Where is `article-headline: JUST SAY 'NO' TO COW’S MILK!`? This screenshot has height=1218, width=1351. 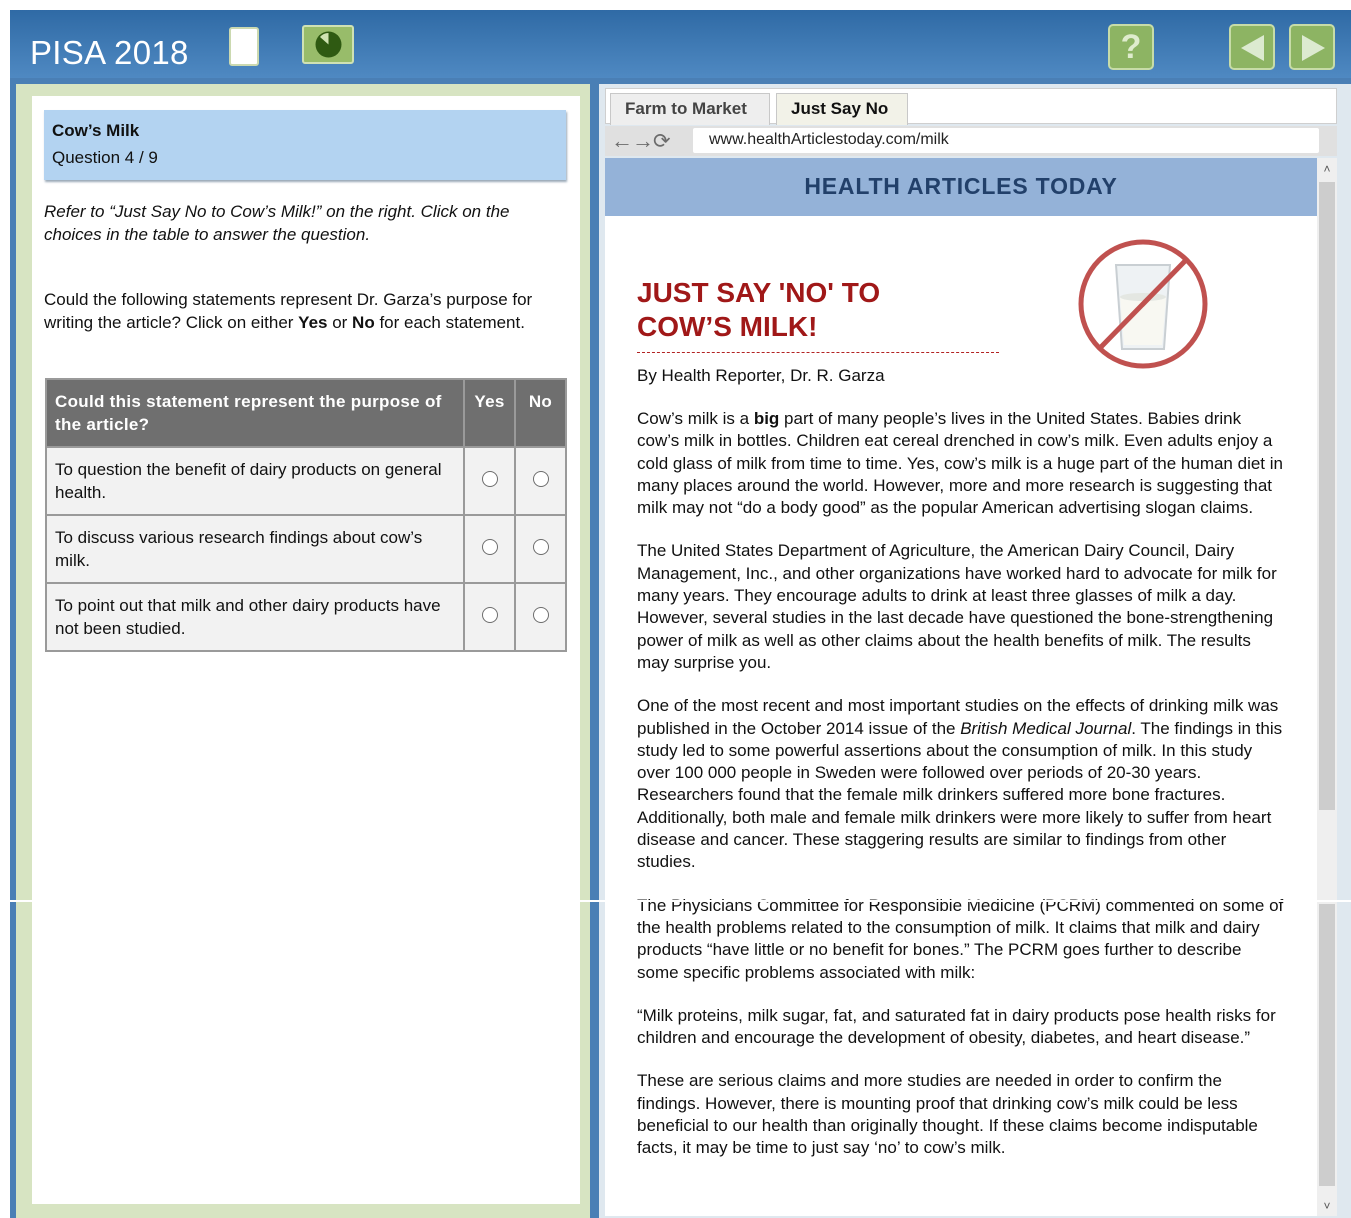 article-headline: JUST SAY 'NO' TO COW’S MILK! is located at coordinates (817, 310).